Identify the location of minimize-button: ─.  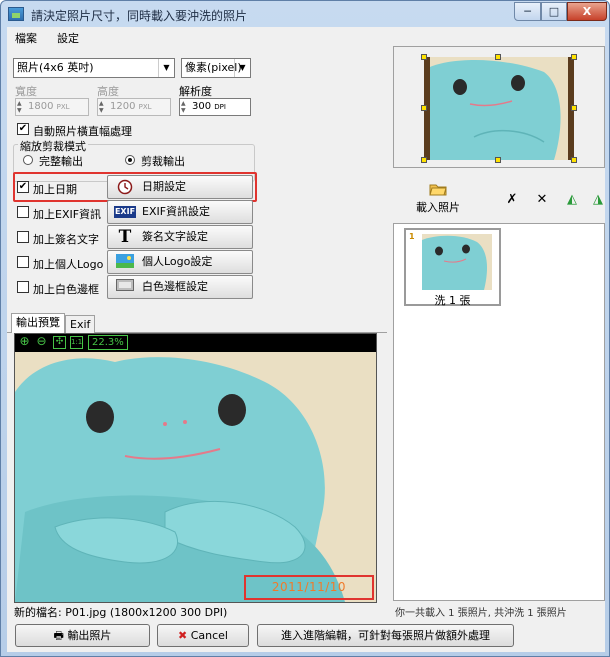
(527, 11).